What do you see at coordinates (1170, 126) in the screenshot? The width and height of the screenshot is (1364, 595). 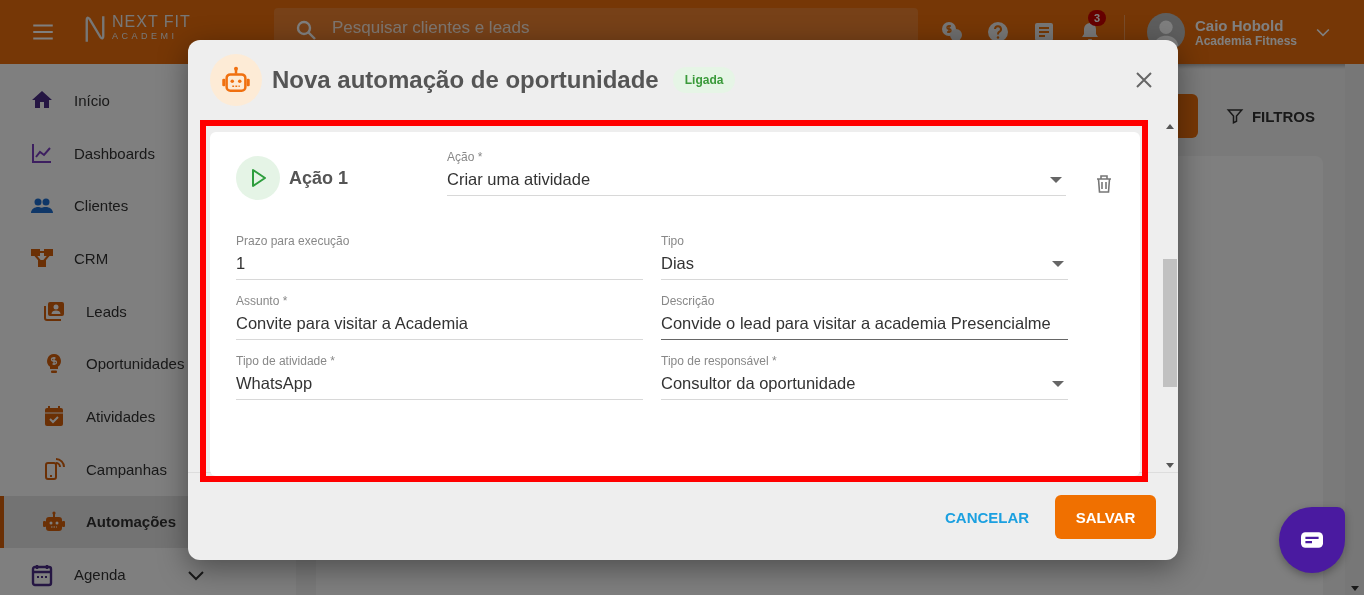 I see `scroll-up-icon` at bounding box center [1170, 126].